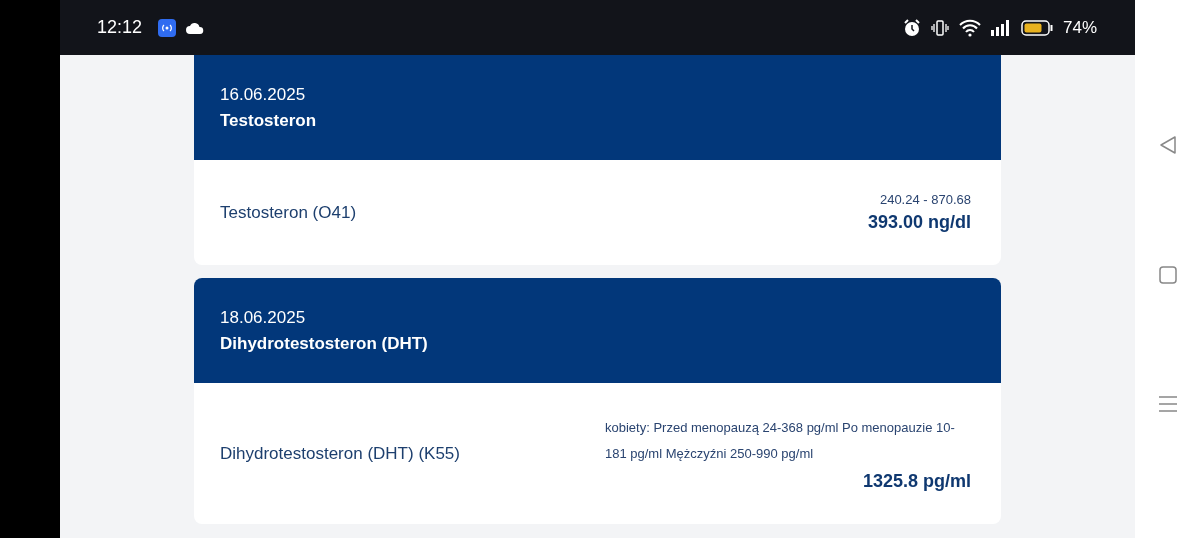  What do you see at coordinates (939, 27) in the screenshot?
I see `vibrate-icon` at bounding box center [939, 27].